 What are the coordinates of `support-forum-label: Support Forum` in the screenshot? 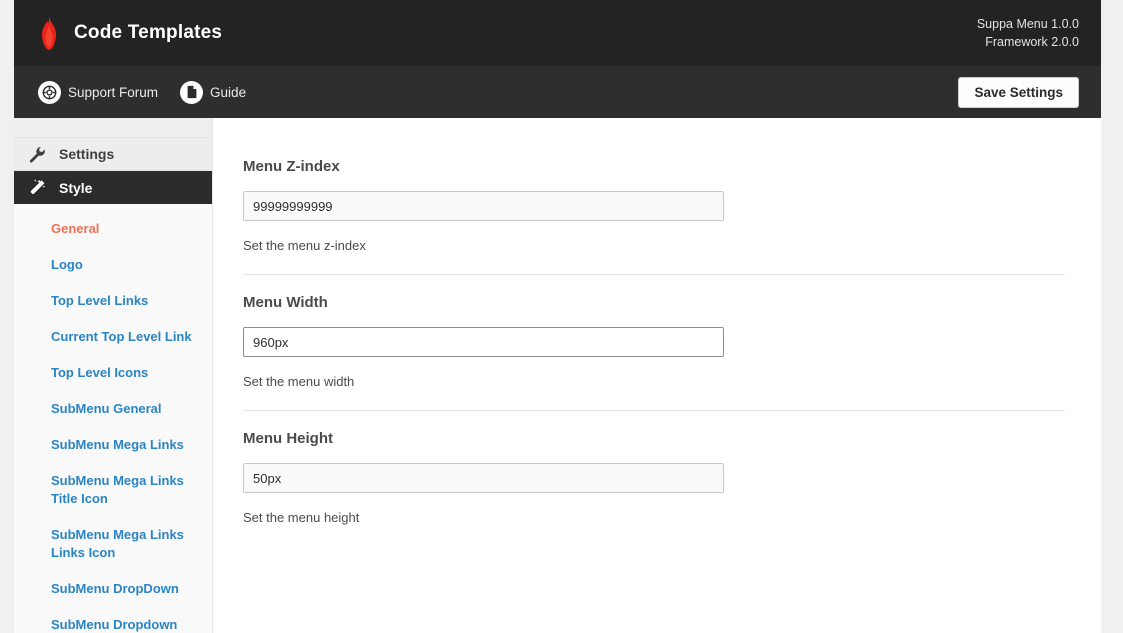 It's located at (113, 92).